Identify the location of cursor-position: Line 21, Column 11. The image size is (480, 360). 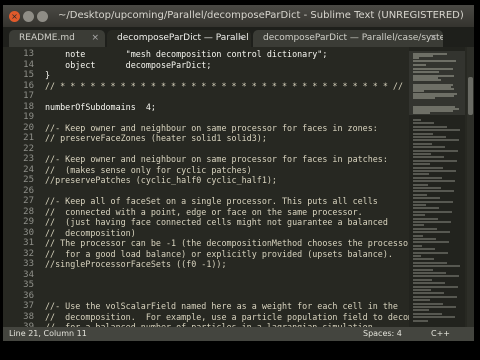
(48, 333).